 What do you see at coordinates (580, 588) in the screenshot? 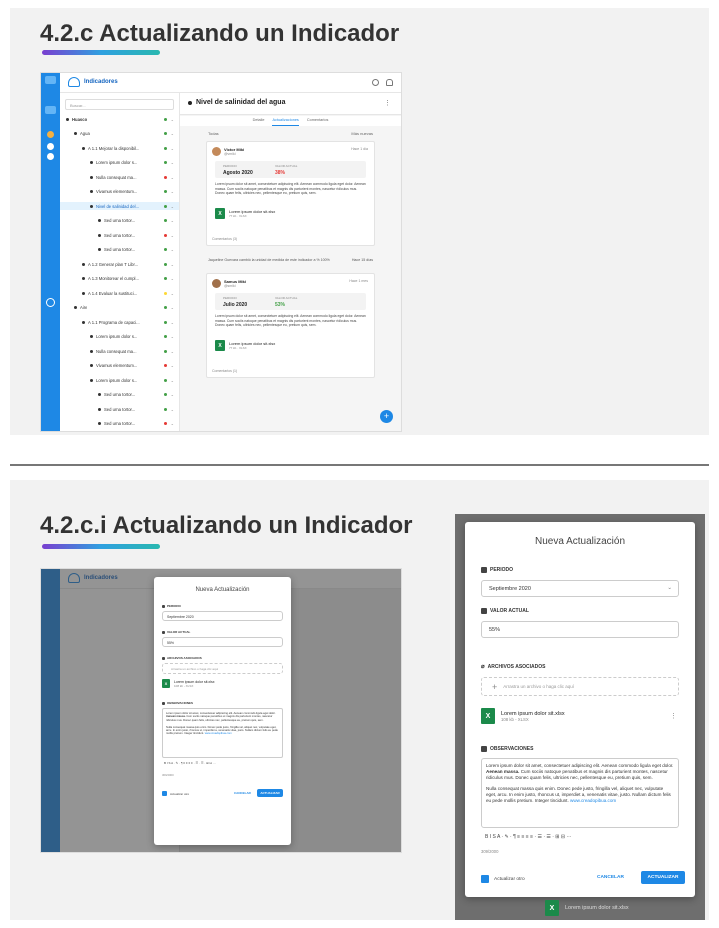
I see `periodo-select: Septiembre 2020 ⌄` at bounding box center [580, 588].